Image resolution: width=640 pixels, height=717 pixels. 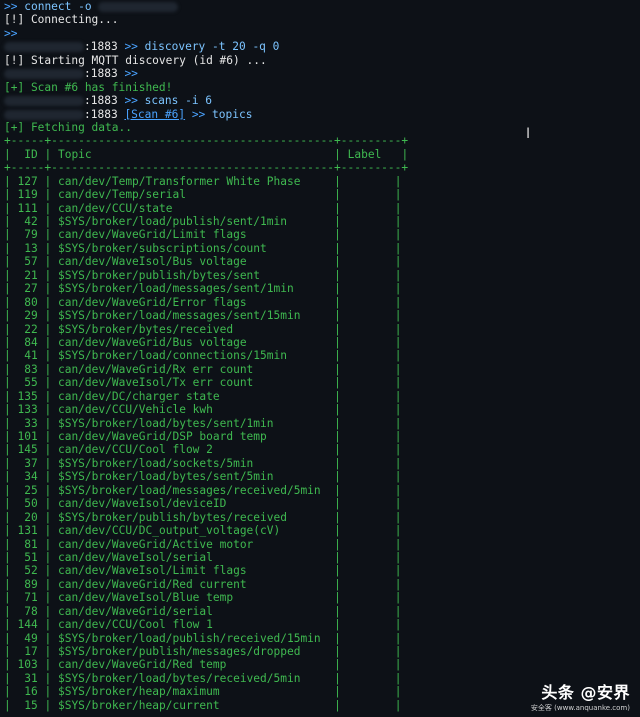 What do you see at coordinates (31, 342) in the screenshot?
I see `row-id: 84` at bounding box center [31, 342].